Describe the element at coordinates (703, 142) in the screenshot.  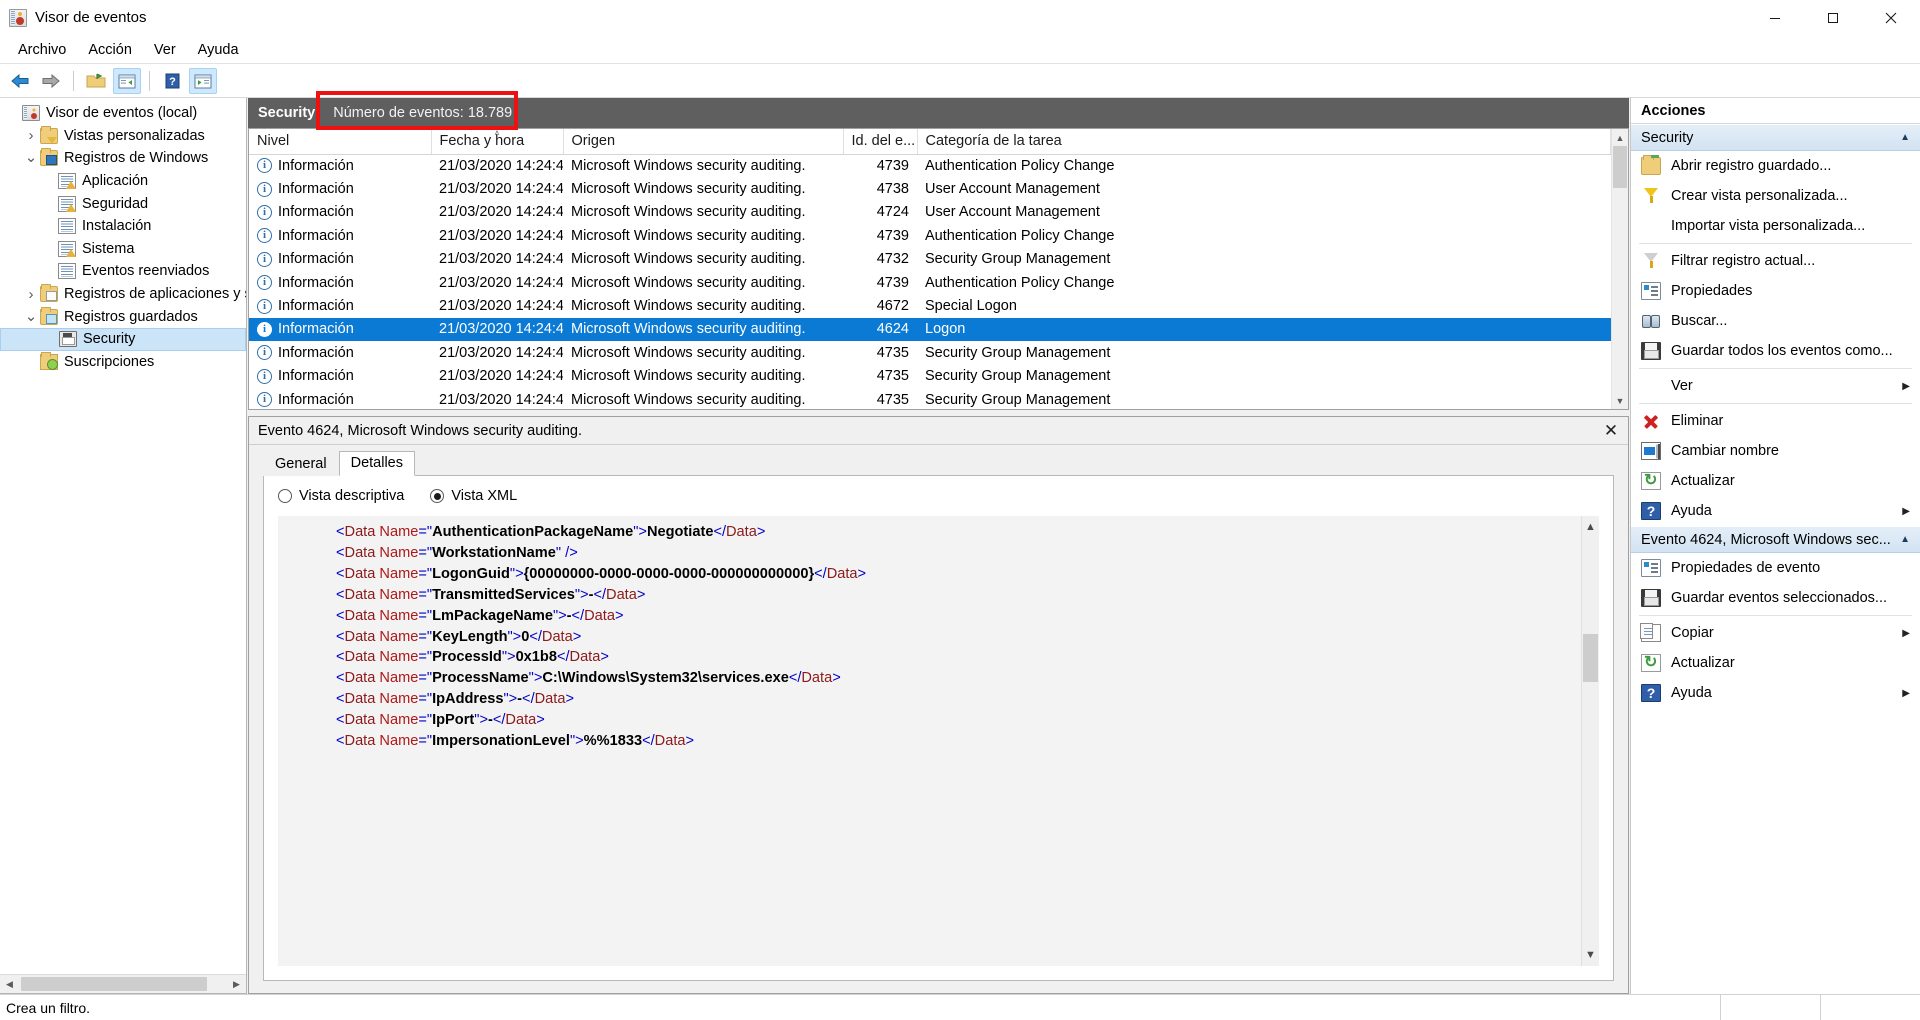
I see `column-header-origen: Origen` at that location.